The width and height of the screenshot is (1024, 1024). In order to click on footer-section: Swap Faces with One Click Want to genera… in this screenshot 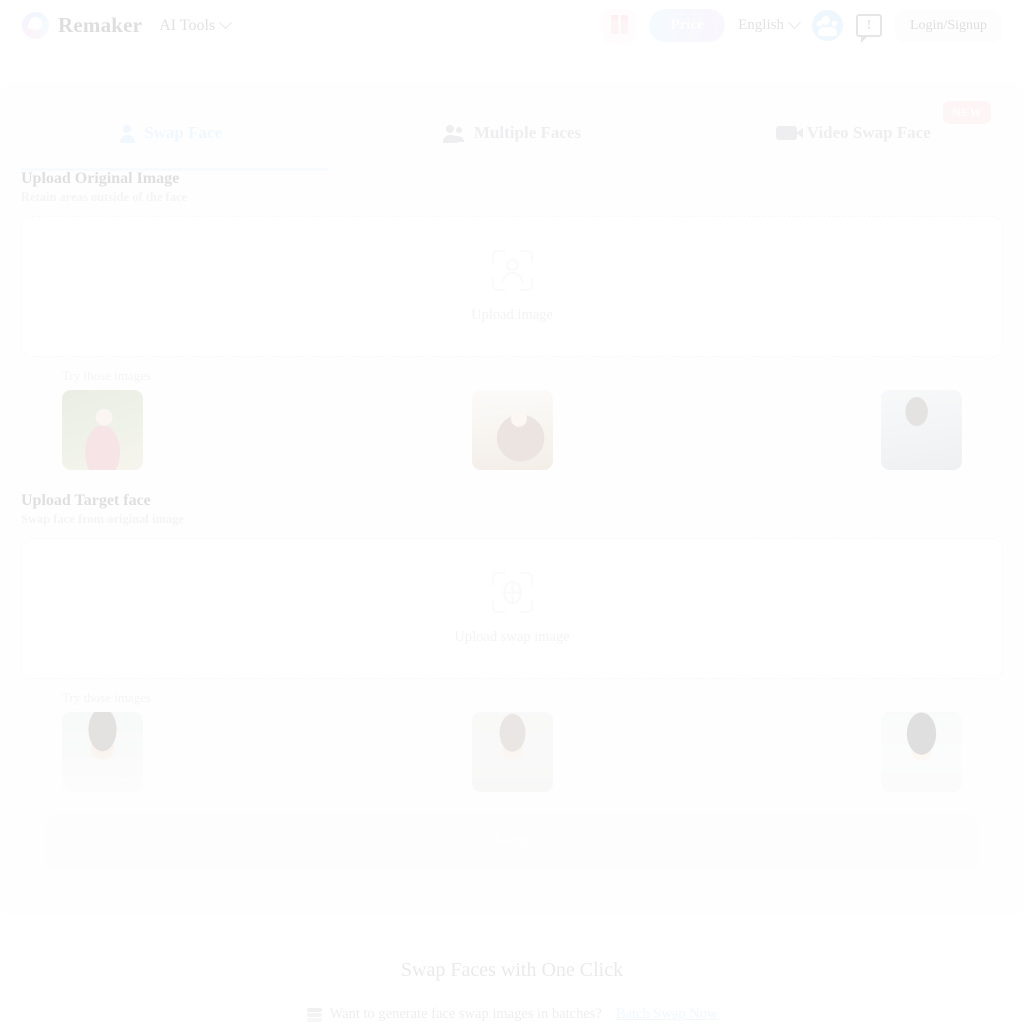, I will do `click(512, 968)`.